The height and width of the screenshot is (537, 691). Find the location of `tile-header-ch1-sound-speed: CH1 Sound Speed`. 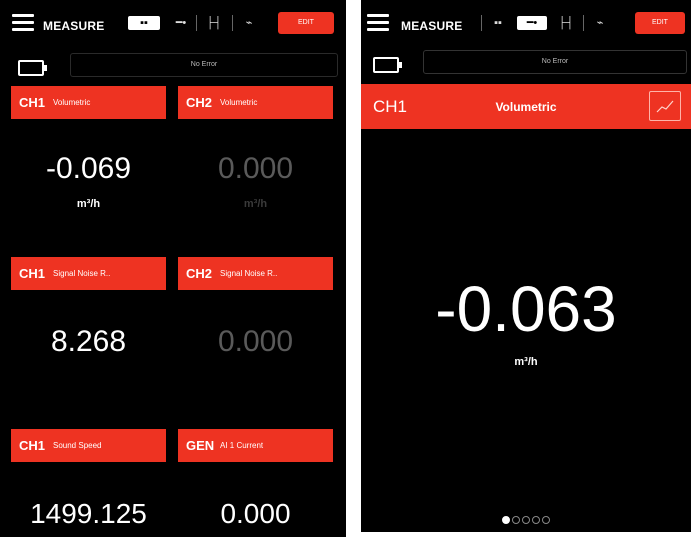

tile-header-ch1-sound-speed: CH1 Sound Speed is located at coordinates (88, 445).